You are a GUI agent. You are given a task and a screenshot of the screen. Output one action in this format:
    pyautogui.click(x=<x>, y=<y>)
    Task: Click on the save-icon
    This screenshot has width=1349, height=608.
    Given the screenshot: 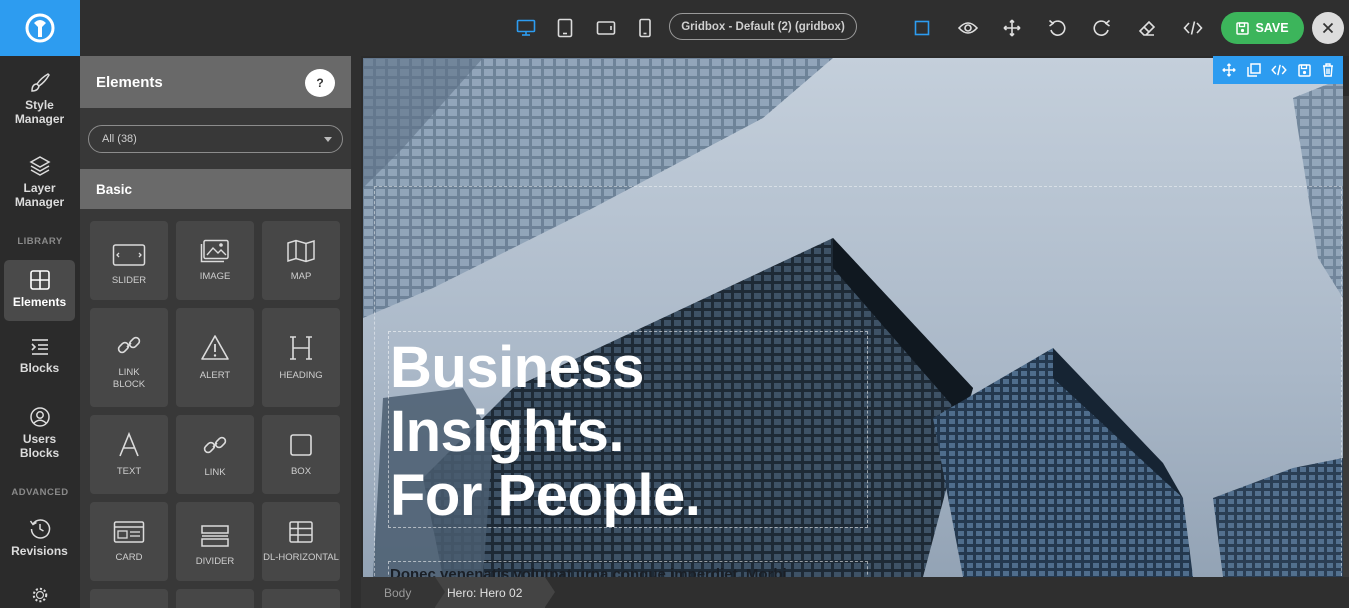 What is the action you would take?
    pyautogui.click(x=1304, y=70)
    